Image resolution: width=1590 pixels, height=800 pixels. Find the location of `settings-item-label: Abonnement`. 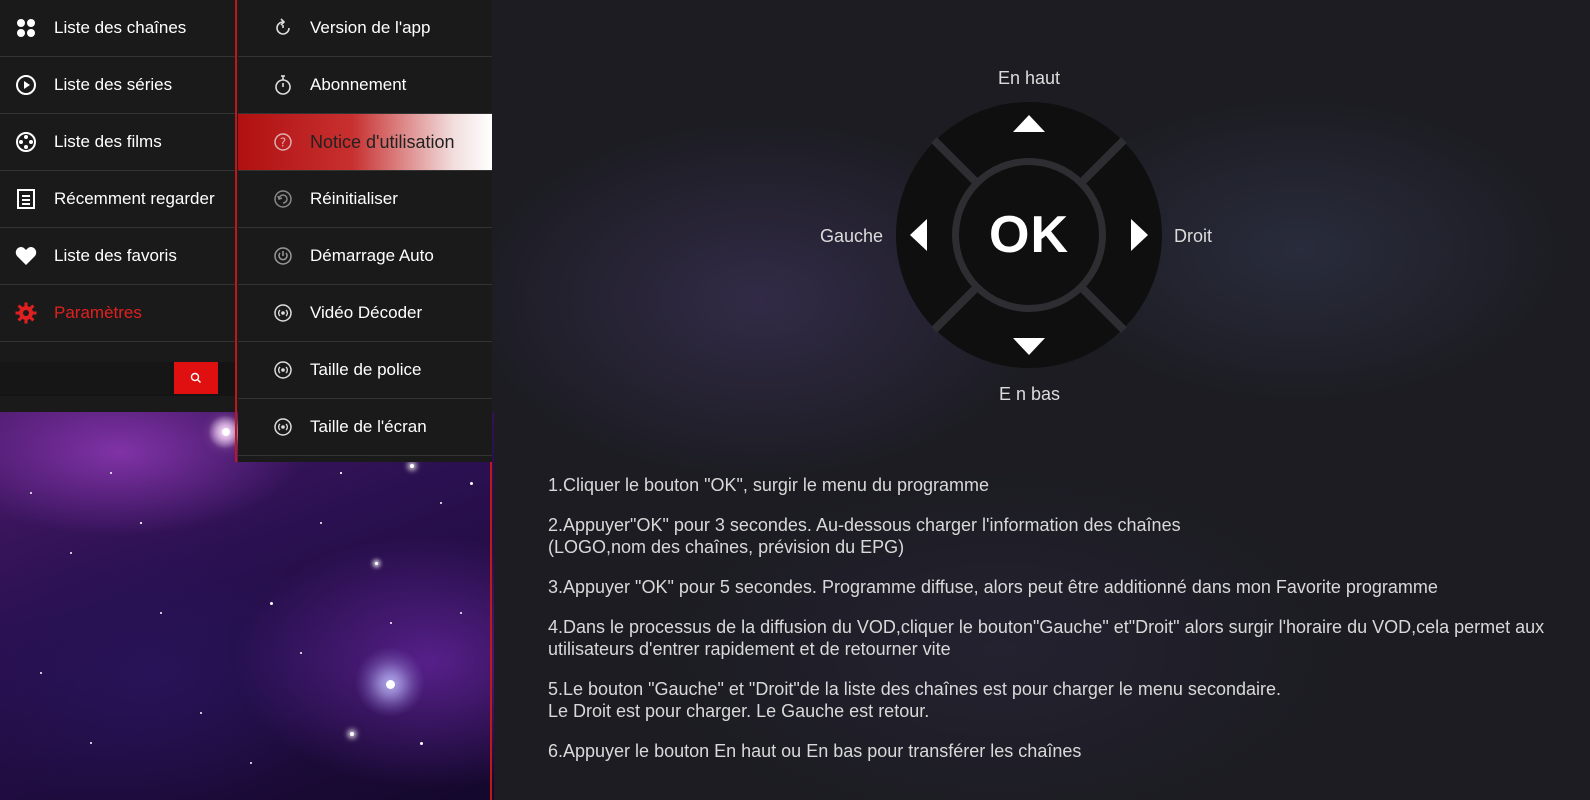

settings-item-label: Abonnement is located at coordinates (358, 84).